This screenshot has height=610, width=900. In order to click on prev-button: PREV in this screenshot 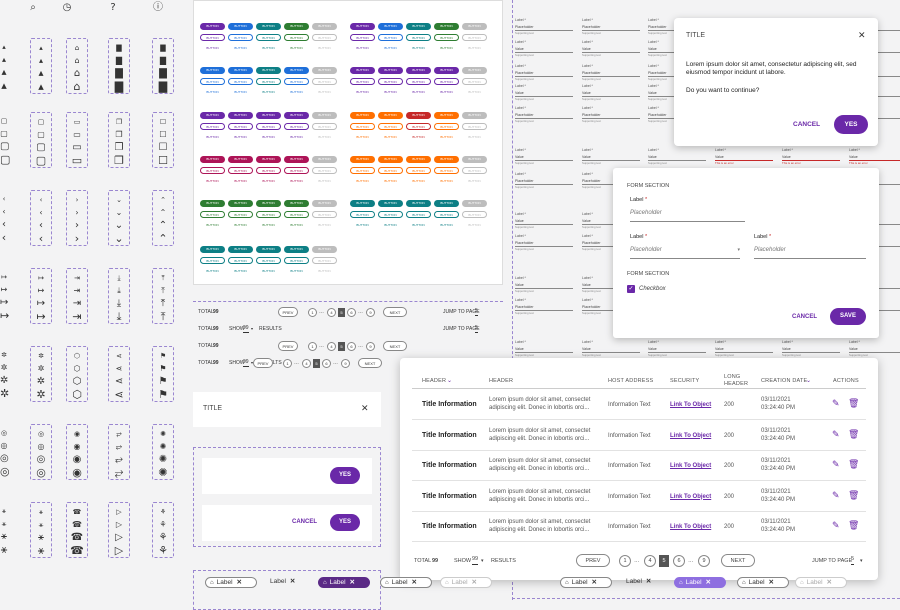, I will do `click(263, 363)`.